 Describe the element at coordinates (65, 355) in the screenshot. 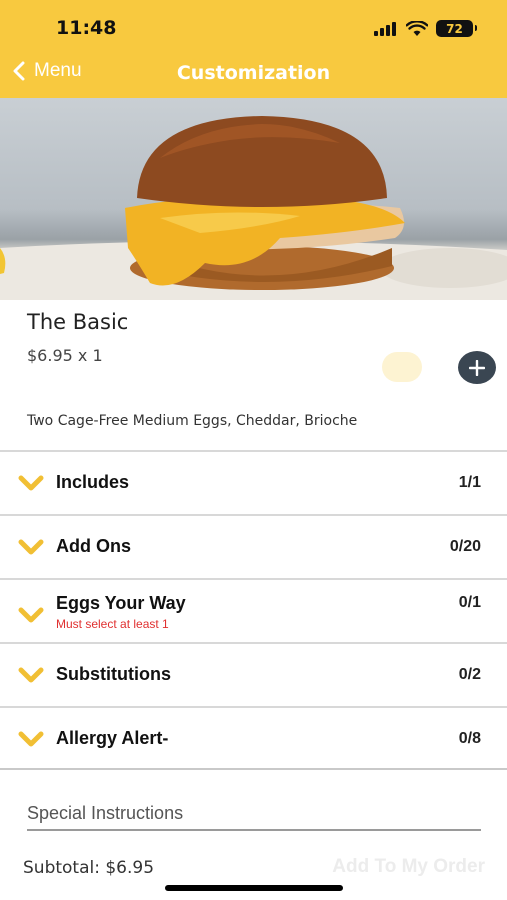

I see `item-price: $6.95 x 1` at that location.